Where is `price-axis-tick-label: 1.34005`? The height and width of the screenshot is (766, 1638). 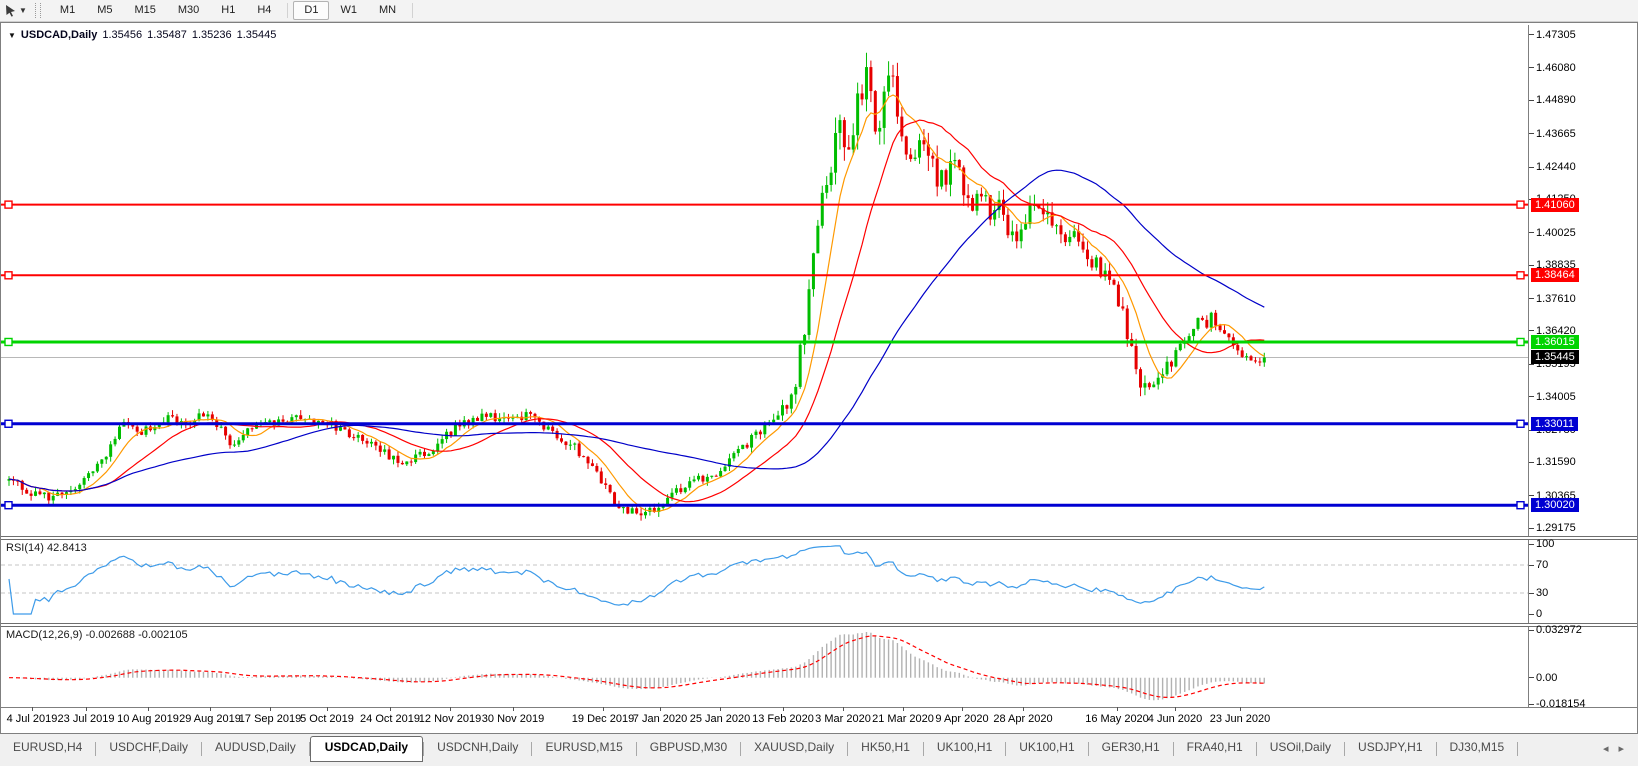
price-axis-tick-label: 1.34005 is located at coordinates (1556, 396).